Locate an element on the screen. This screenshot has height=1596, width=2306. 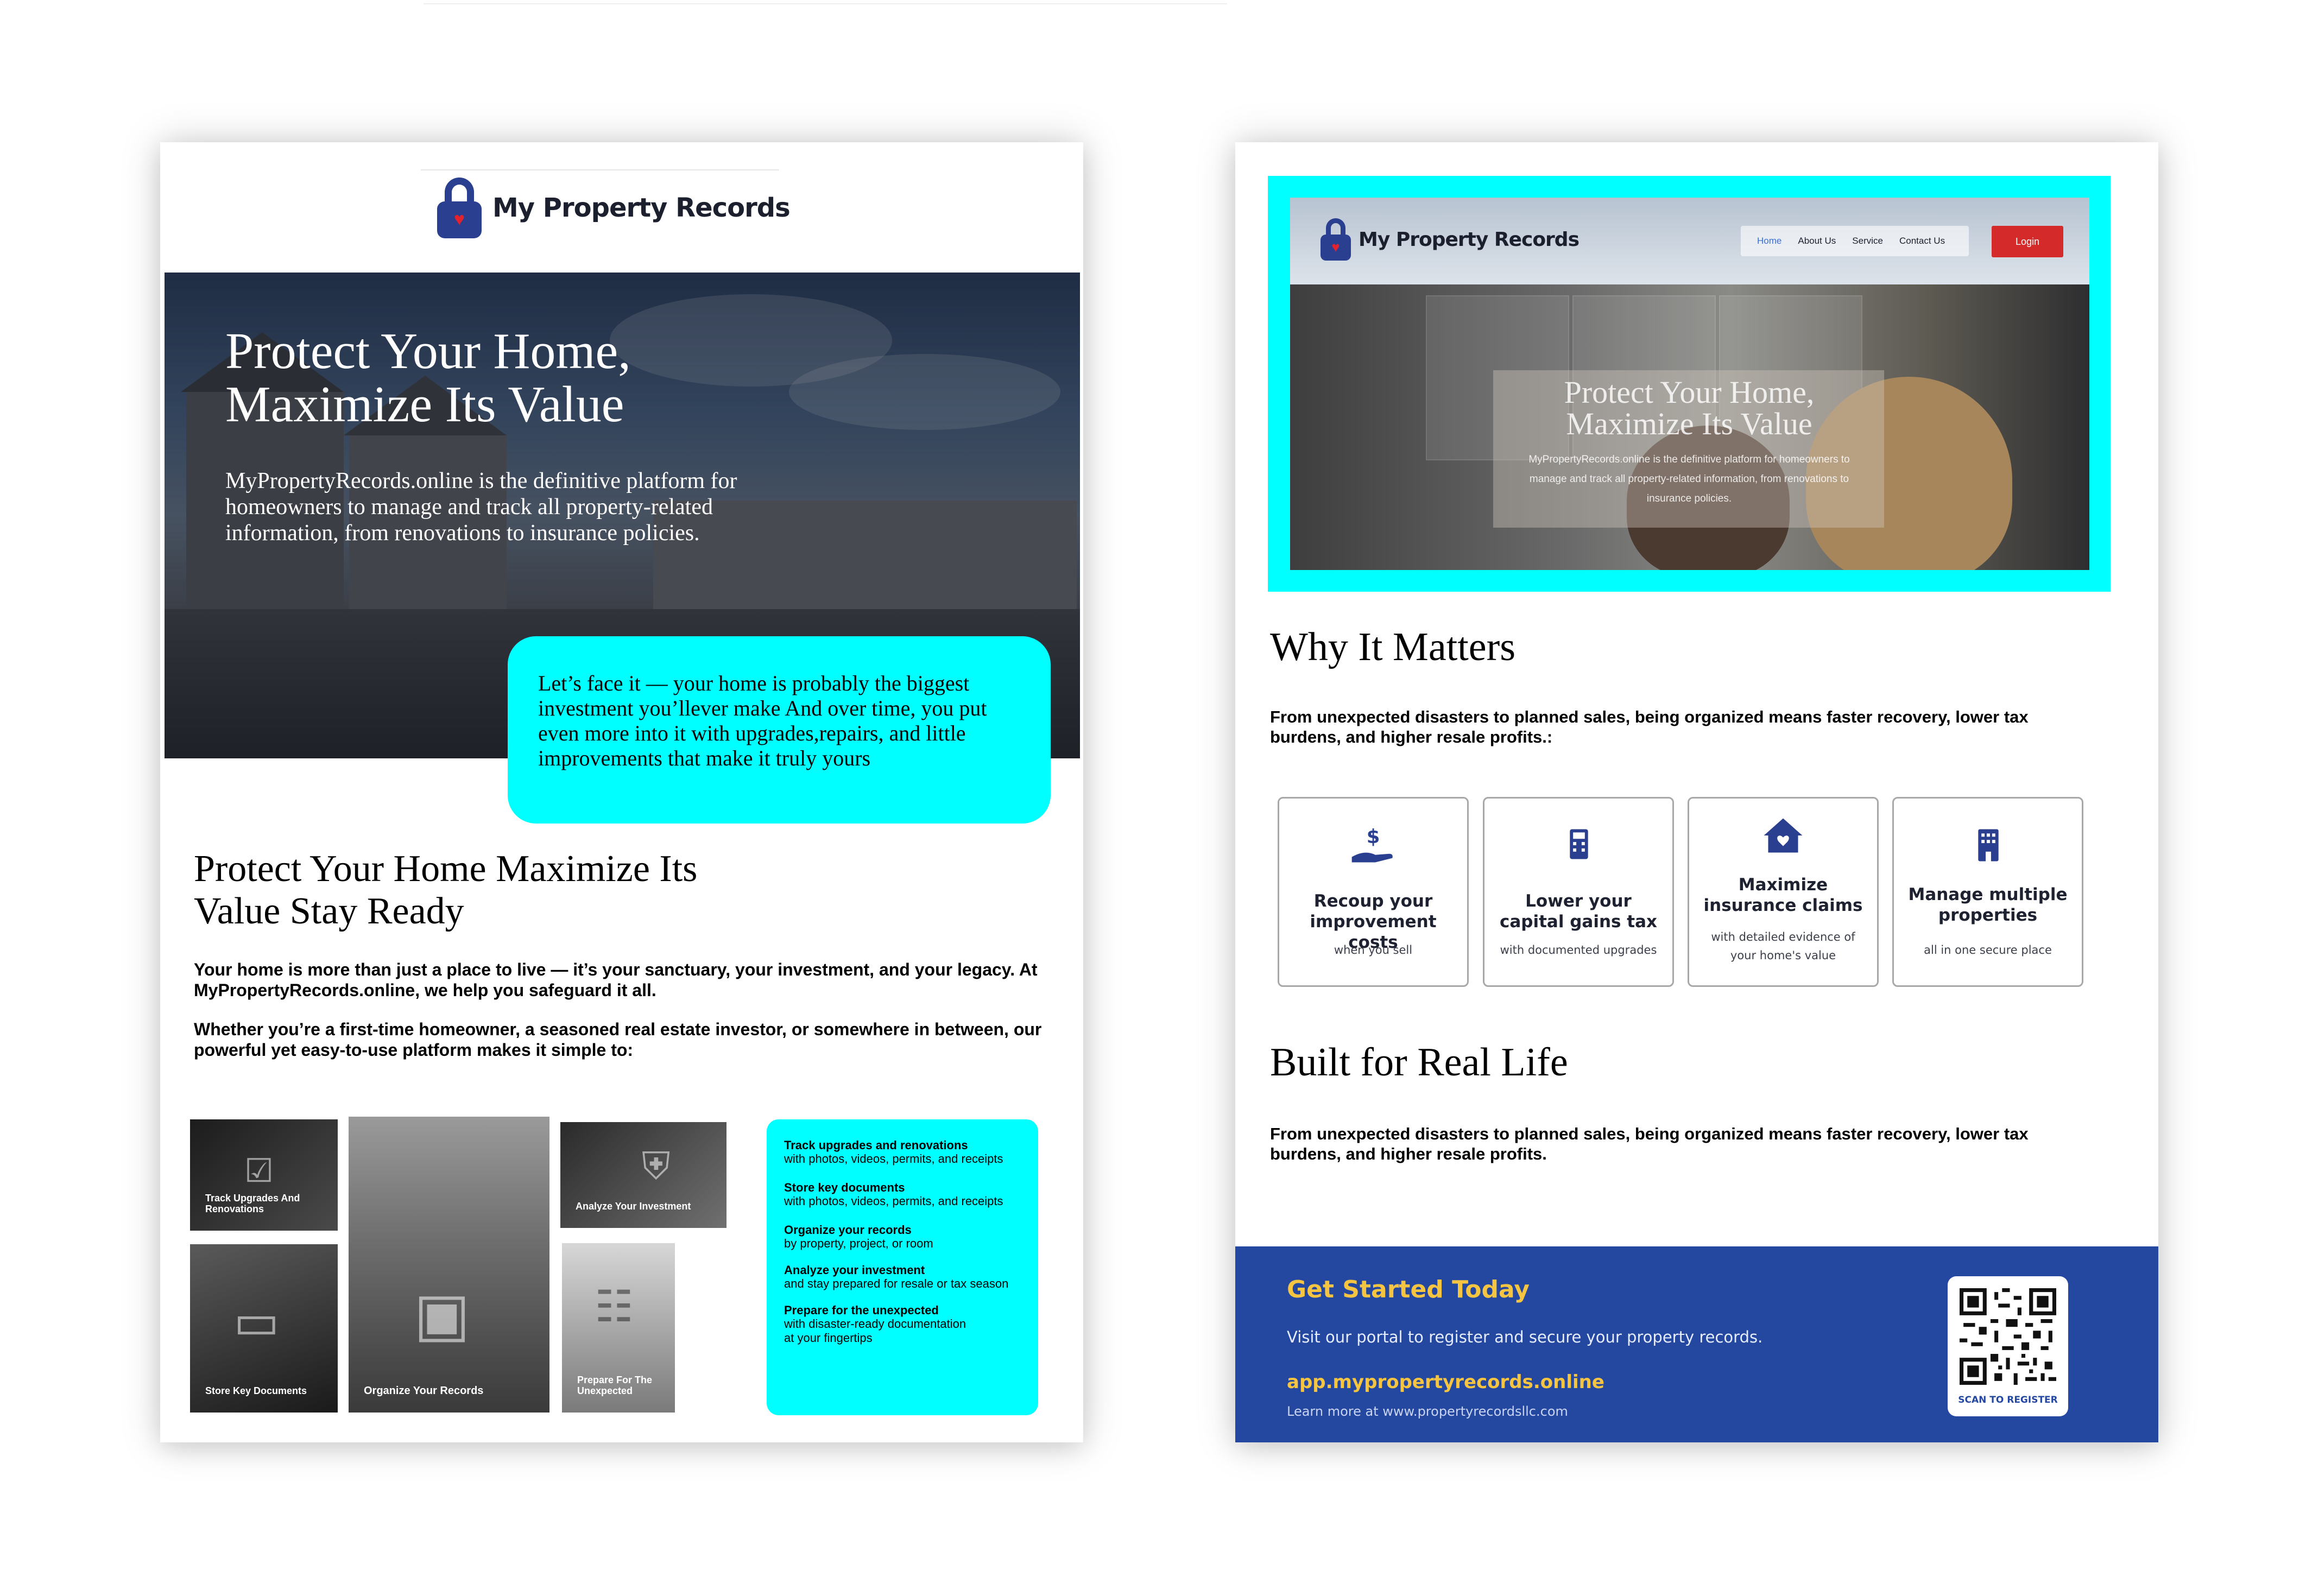
brand-name: My Property Records is located at coordinates (641, 208).